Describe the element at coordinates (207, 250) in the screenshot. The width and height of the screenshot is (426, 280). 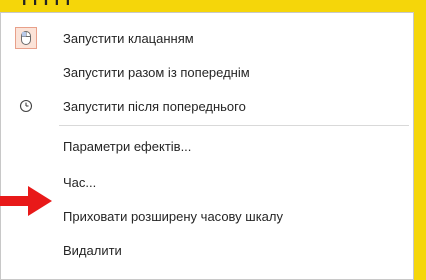
I see `menu-item-remove: Видалити` at that location.